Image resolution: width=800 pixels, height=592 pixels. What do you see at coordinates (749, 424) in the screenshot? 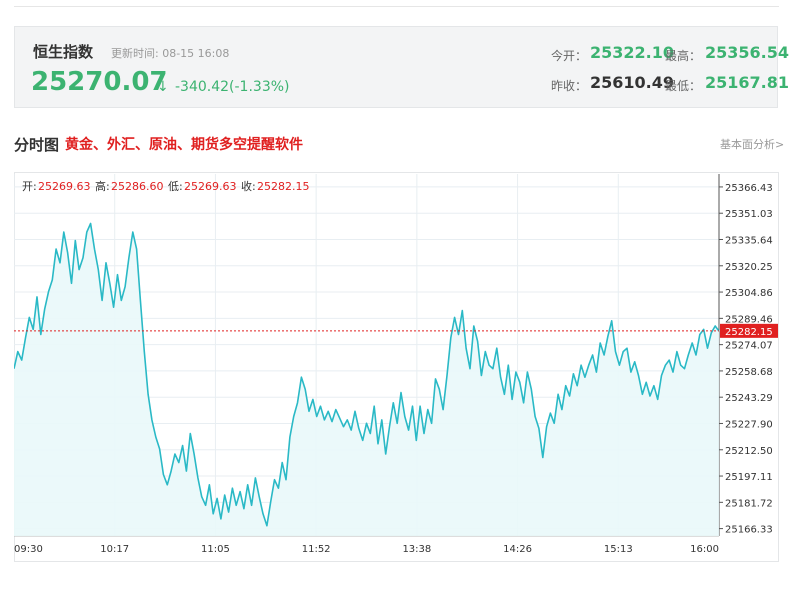
I see `y-tick-label: 25227.90` at bounding box center [749, 424].